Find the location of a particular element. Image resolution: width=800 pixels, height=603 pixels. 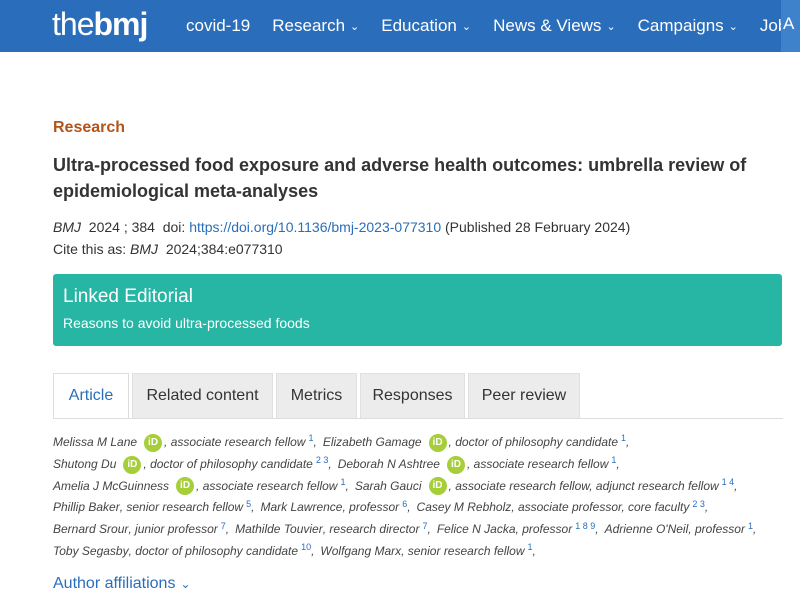

author-name: Felice N Jacka is located at coordinates (476, 530).